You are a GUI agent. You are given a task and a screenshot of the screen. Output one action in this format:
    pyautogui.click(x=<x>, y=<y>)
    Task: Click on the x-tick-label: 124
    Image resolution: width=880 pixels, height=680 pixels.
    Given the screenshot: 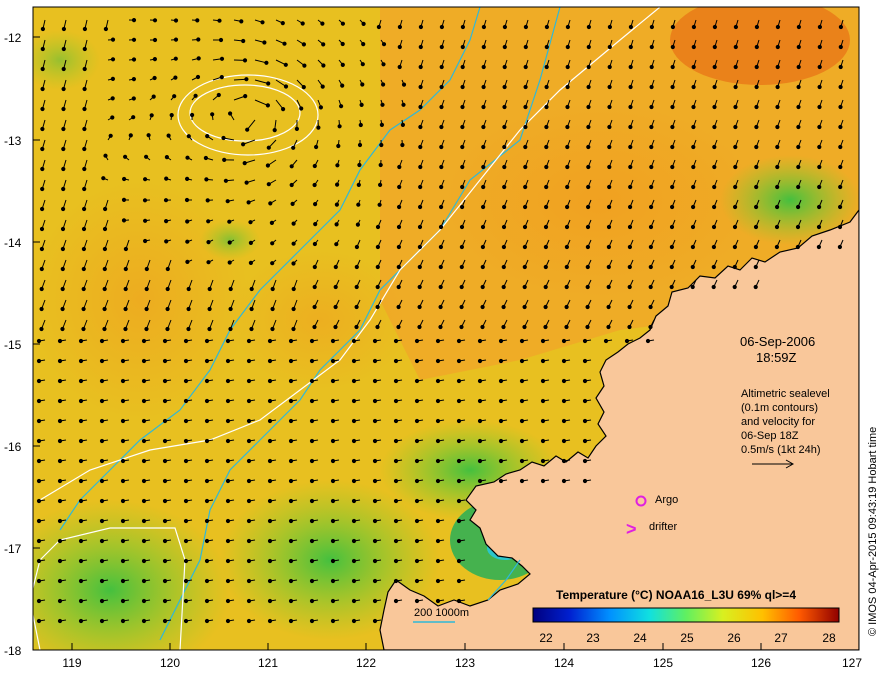 What is the action you would take?
    pyautogui.click(x=564, y=663)
    